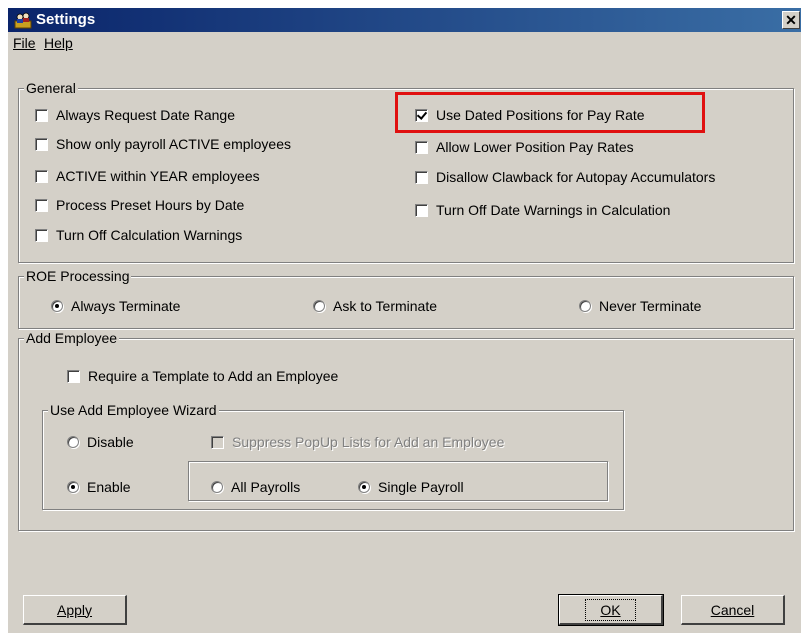  What do you see at coordinates (150, 205) in the screenshot?
I see `option-label: Process Preset Hours by Date` at bounding box center [150, 205].